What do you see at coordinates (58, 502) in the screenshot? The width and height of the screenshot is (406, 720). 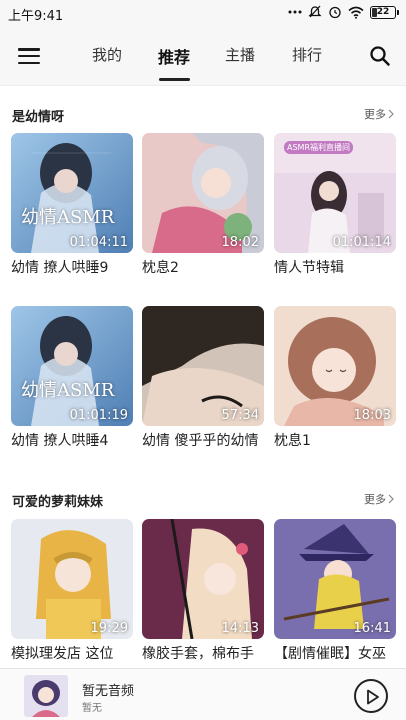 I see `section-title: 可爱的萝莉妹妹` at bounding box center [58, 502].